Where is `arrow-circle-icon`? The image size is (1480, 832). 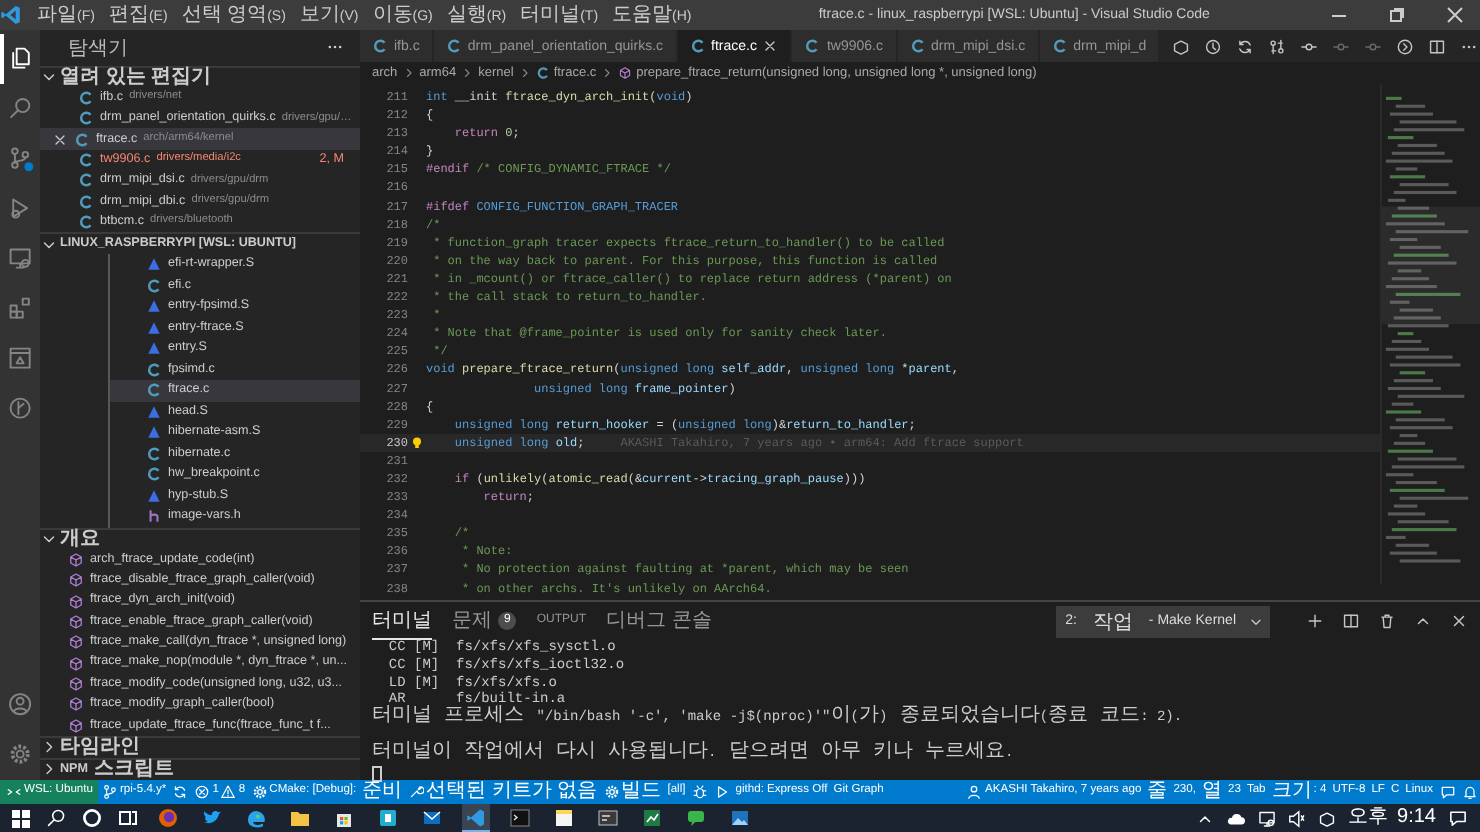
arrow-circle-icon is located at coordinates (1405, 46).